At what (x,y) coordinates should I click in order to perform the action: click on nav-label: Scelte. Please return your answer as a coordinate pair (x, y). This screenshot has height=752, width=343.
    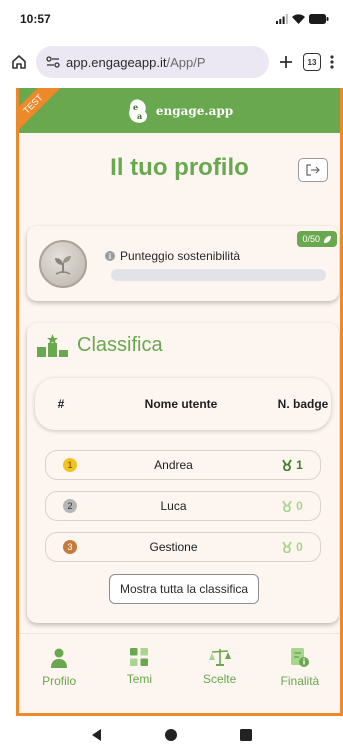
    Looking at the image, I should click on (219, 679).